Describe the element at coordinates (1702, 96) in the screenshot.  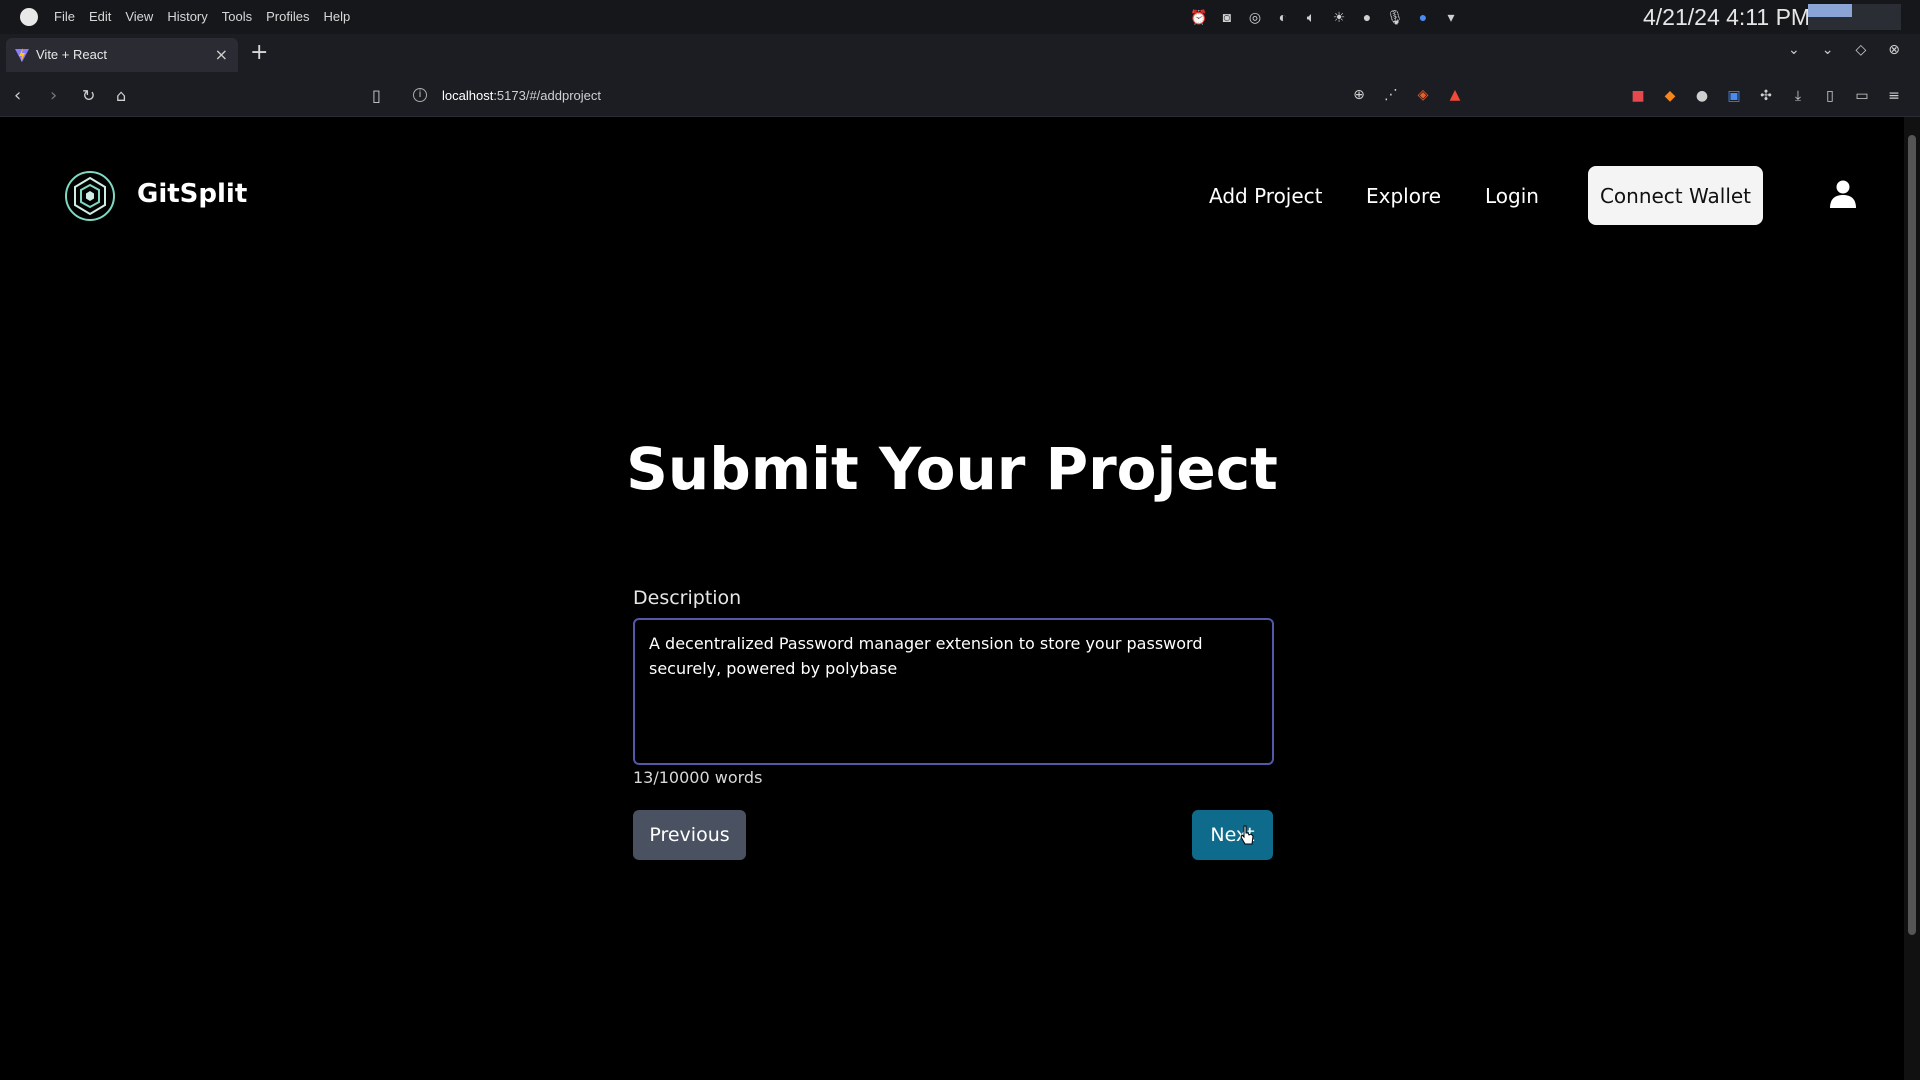
I see `extension-circle-icon: ●` at that location.